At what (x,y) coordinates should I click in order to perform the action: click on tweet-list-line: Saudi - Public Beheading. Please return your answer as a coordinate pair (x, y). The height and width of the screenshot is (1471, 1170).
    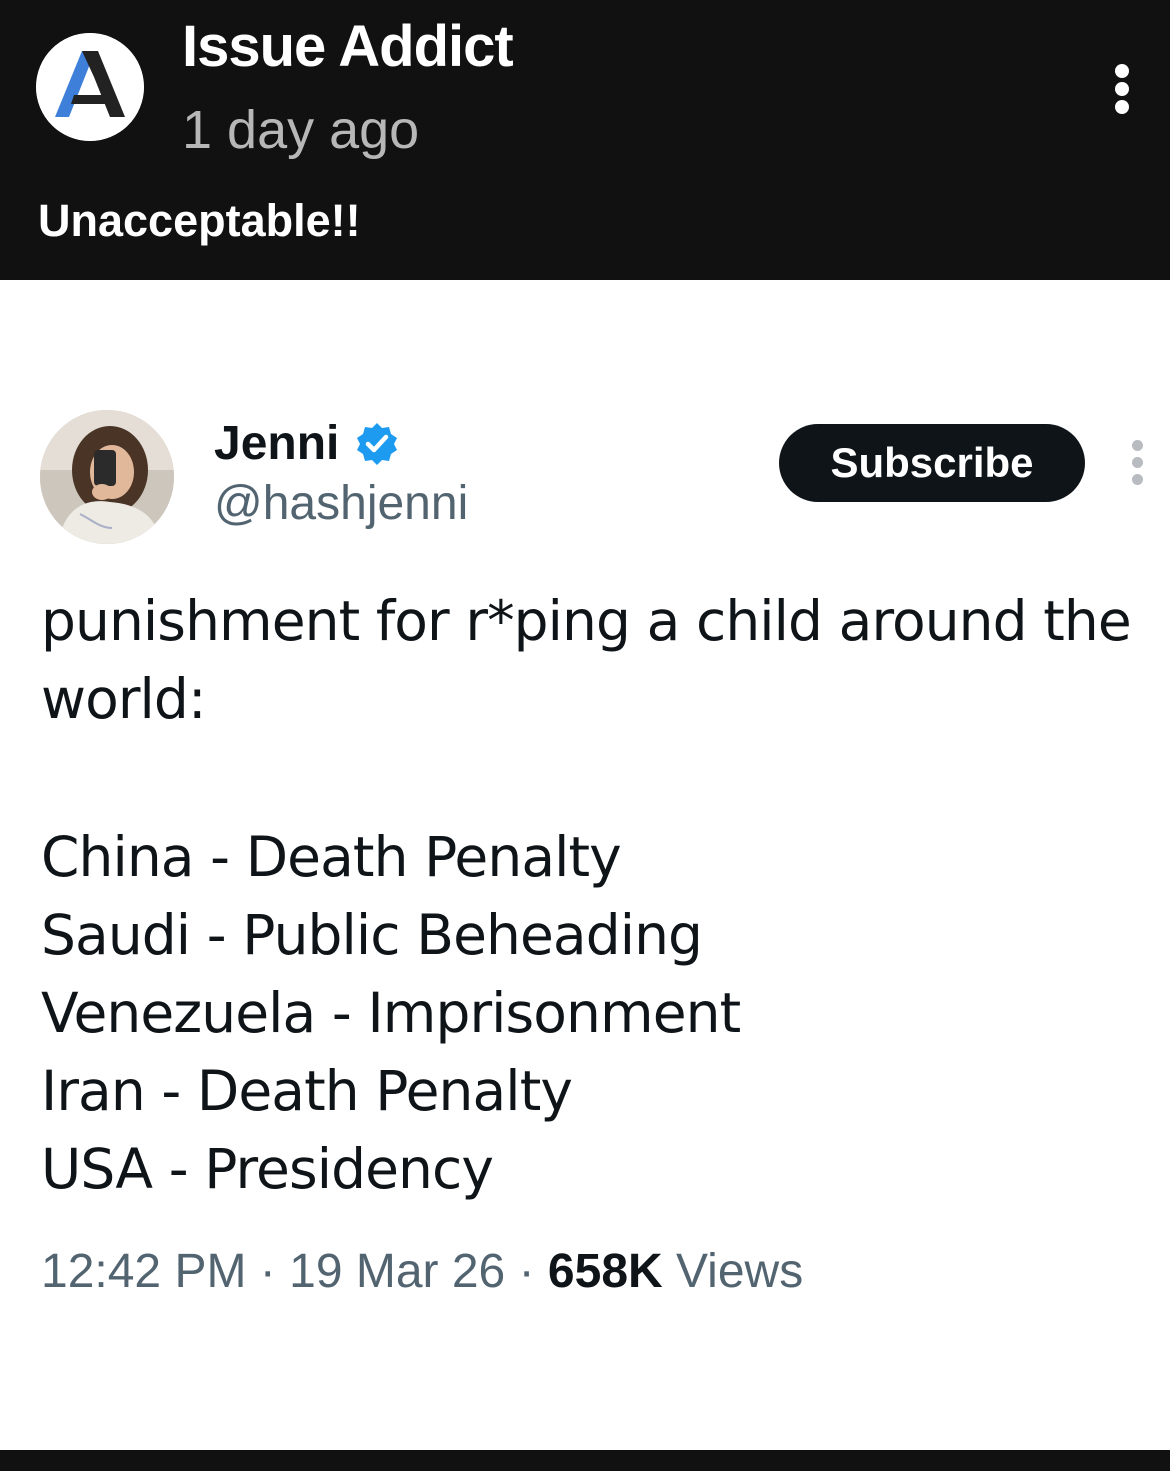
    Looking at the image, I should click on (372, 935).